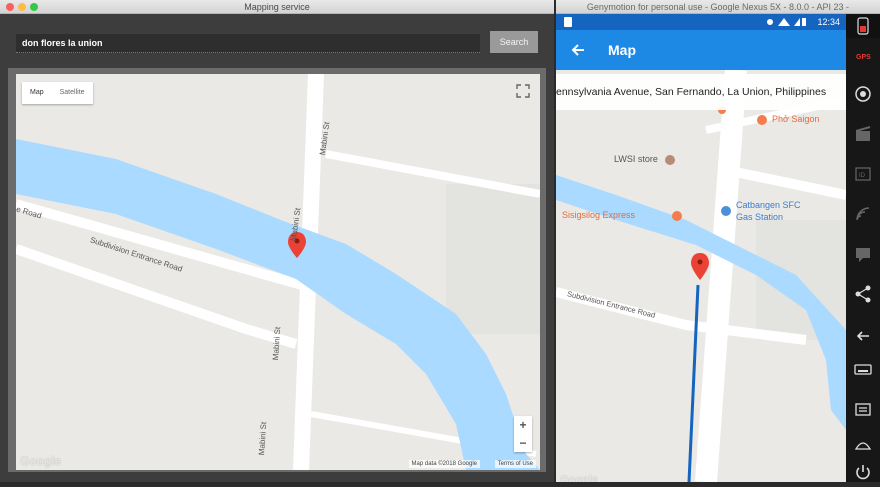  Describe the element at coordinates (863, 94) in the screenshot. I see `camera-icon` at that location.